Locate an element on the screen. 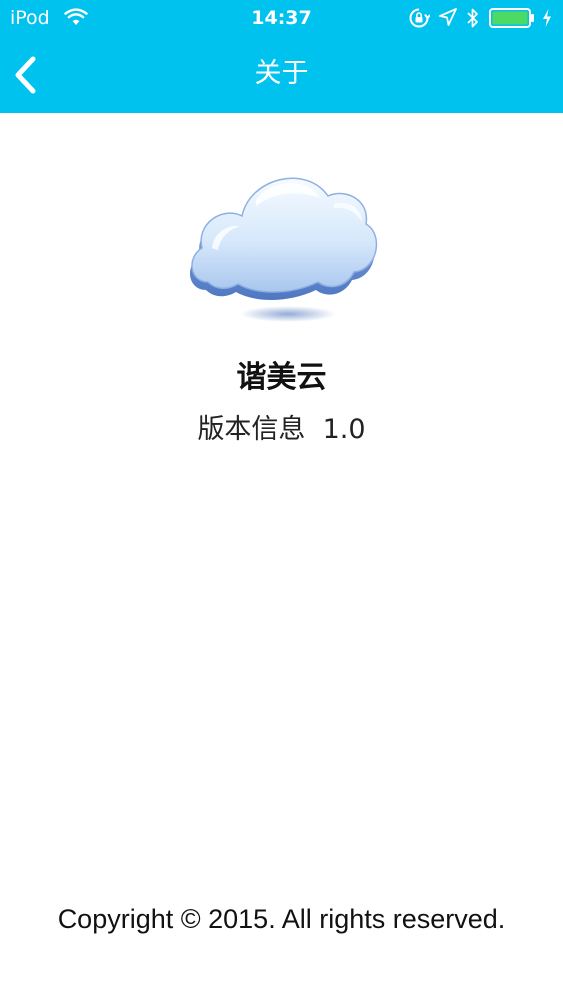 The image size is (563, 1000). version-gap is located at coordinates (313, 429).